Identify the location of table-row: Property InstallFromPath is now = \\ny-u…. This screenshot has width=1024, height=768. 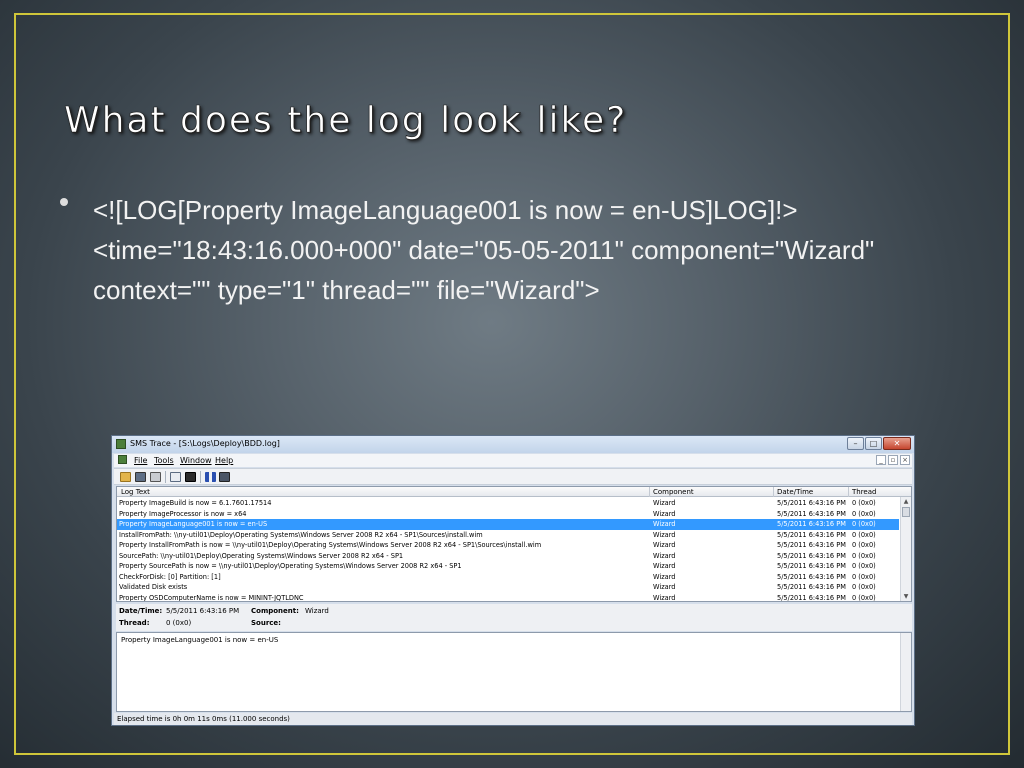
(508, 545).